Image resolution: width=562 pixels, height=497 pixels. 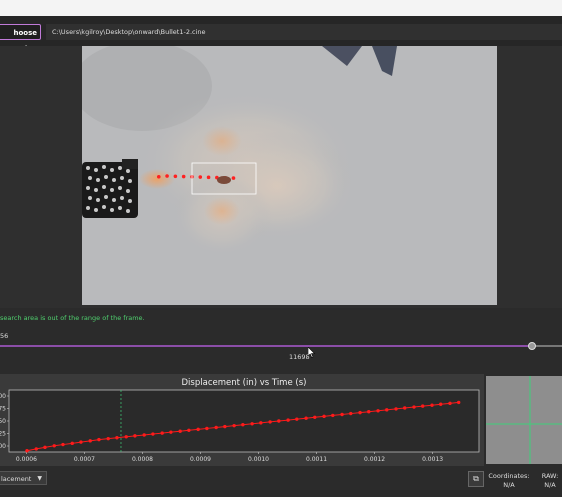 I want to click on bullet, so click(x=224, y=180).